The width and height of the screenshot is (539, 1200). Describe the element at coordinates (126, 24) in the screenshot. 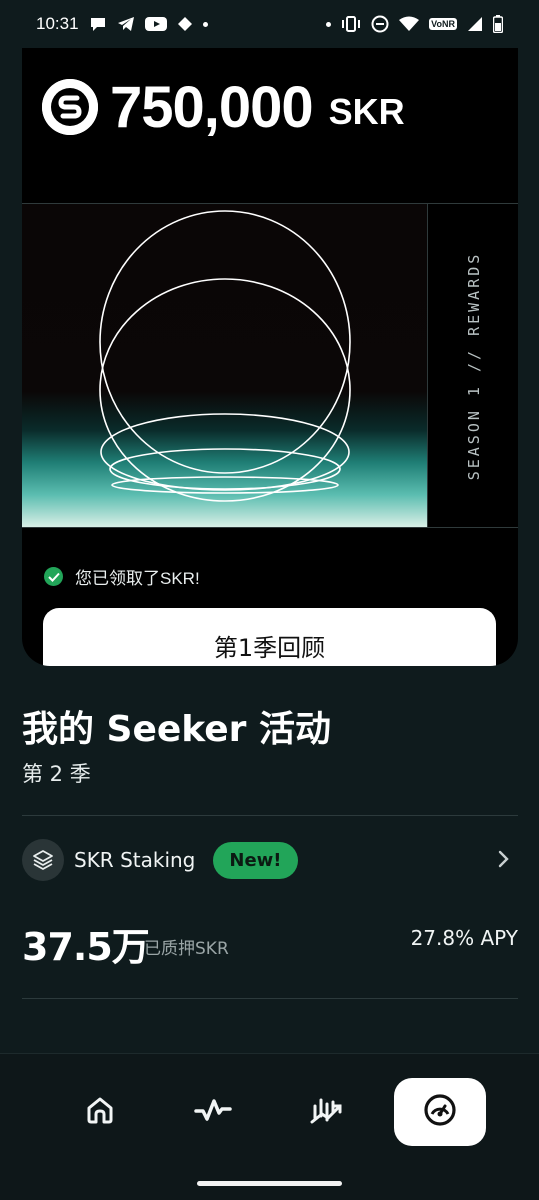

I see `telegram-icon` at that location.